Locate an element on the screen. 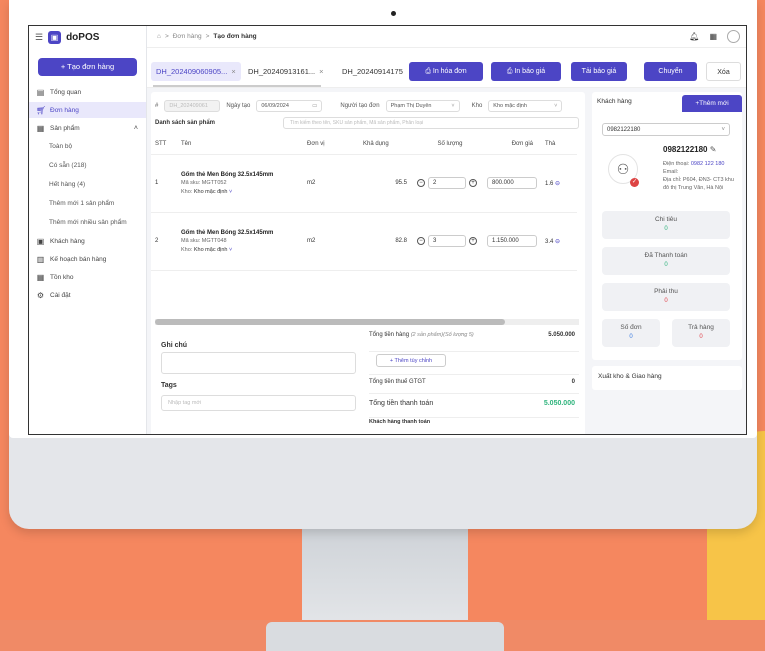  transfer-button: Chuyển is located at coordinates (670, 71).